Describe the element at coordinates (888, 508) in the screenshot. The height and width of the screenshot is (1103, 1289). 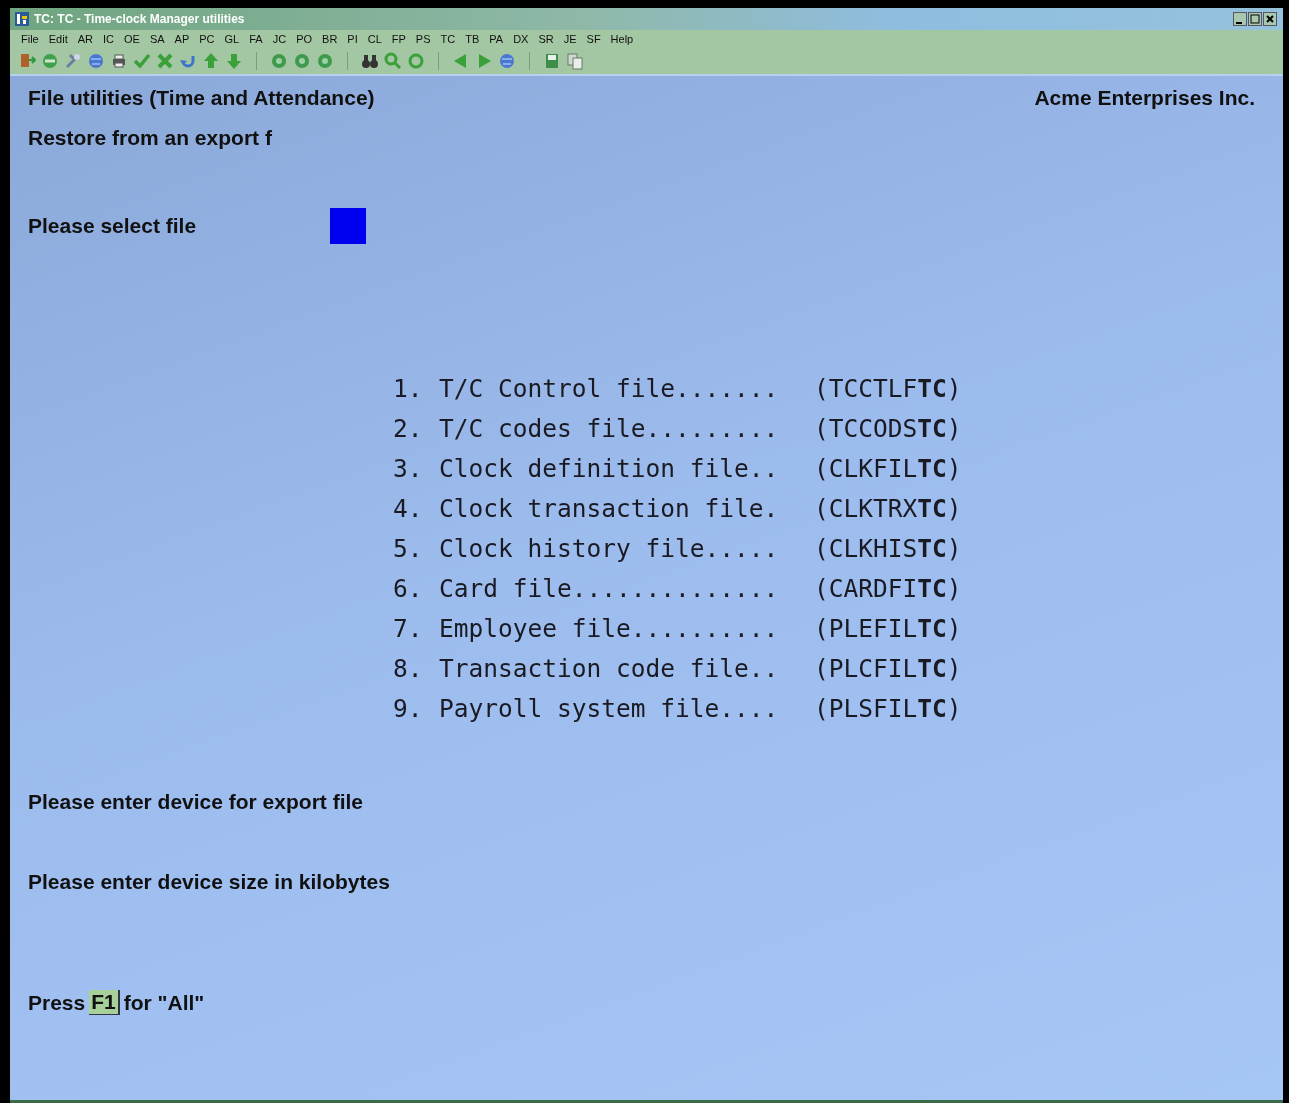
I see `file-code: (CLKTRXTC)` at that location.